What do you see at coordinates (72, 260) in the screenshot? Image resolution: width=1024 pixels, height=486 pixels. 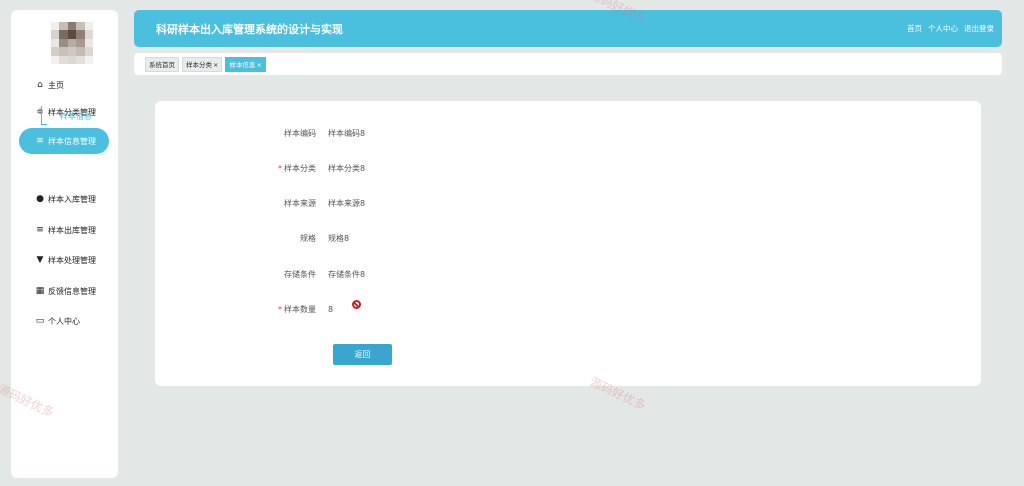 I see `sidebar-item-label: 样本处理管理` at bounding box center [72, 260].